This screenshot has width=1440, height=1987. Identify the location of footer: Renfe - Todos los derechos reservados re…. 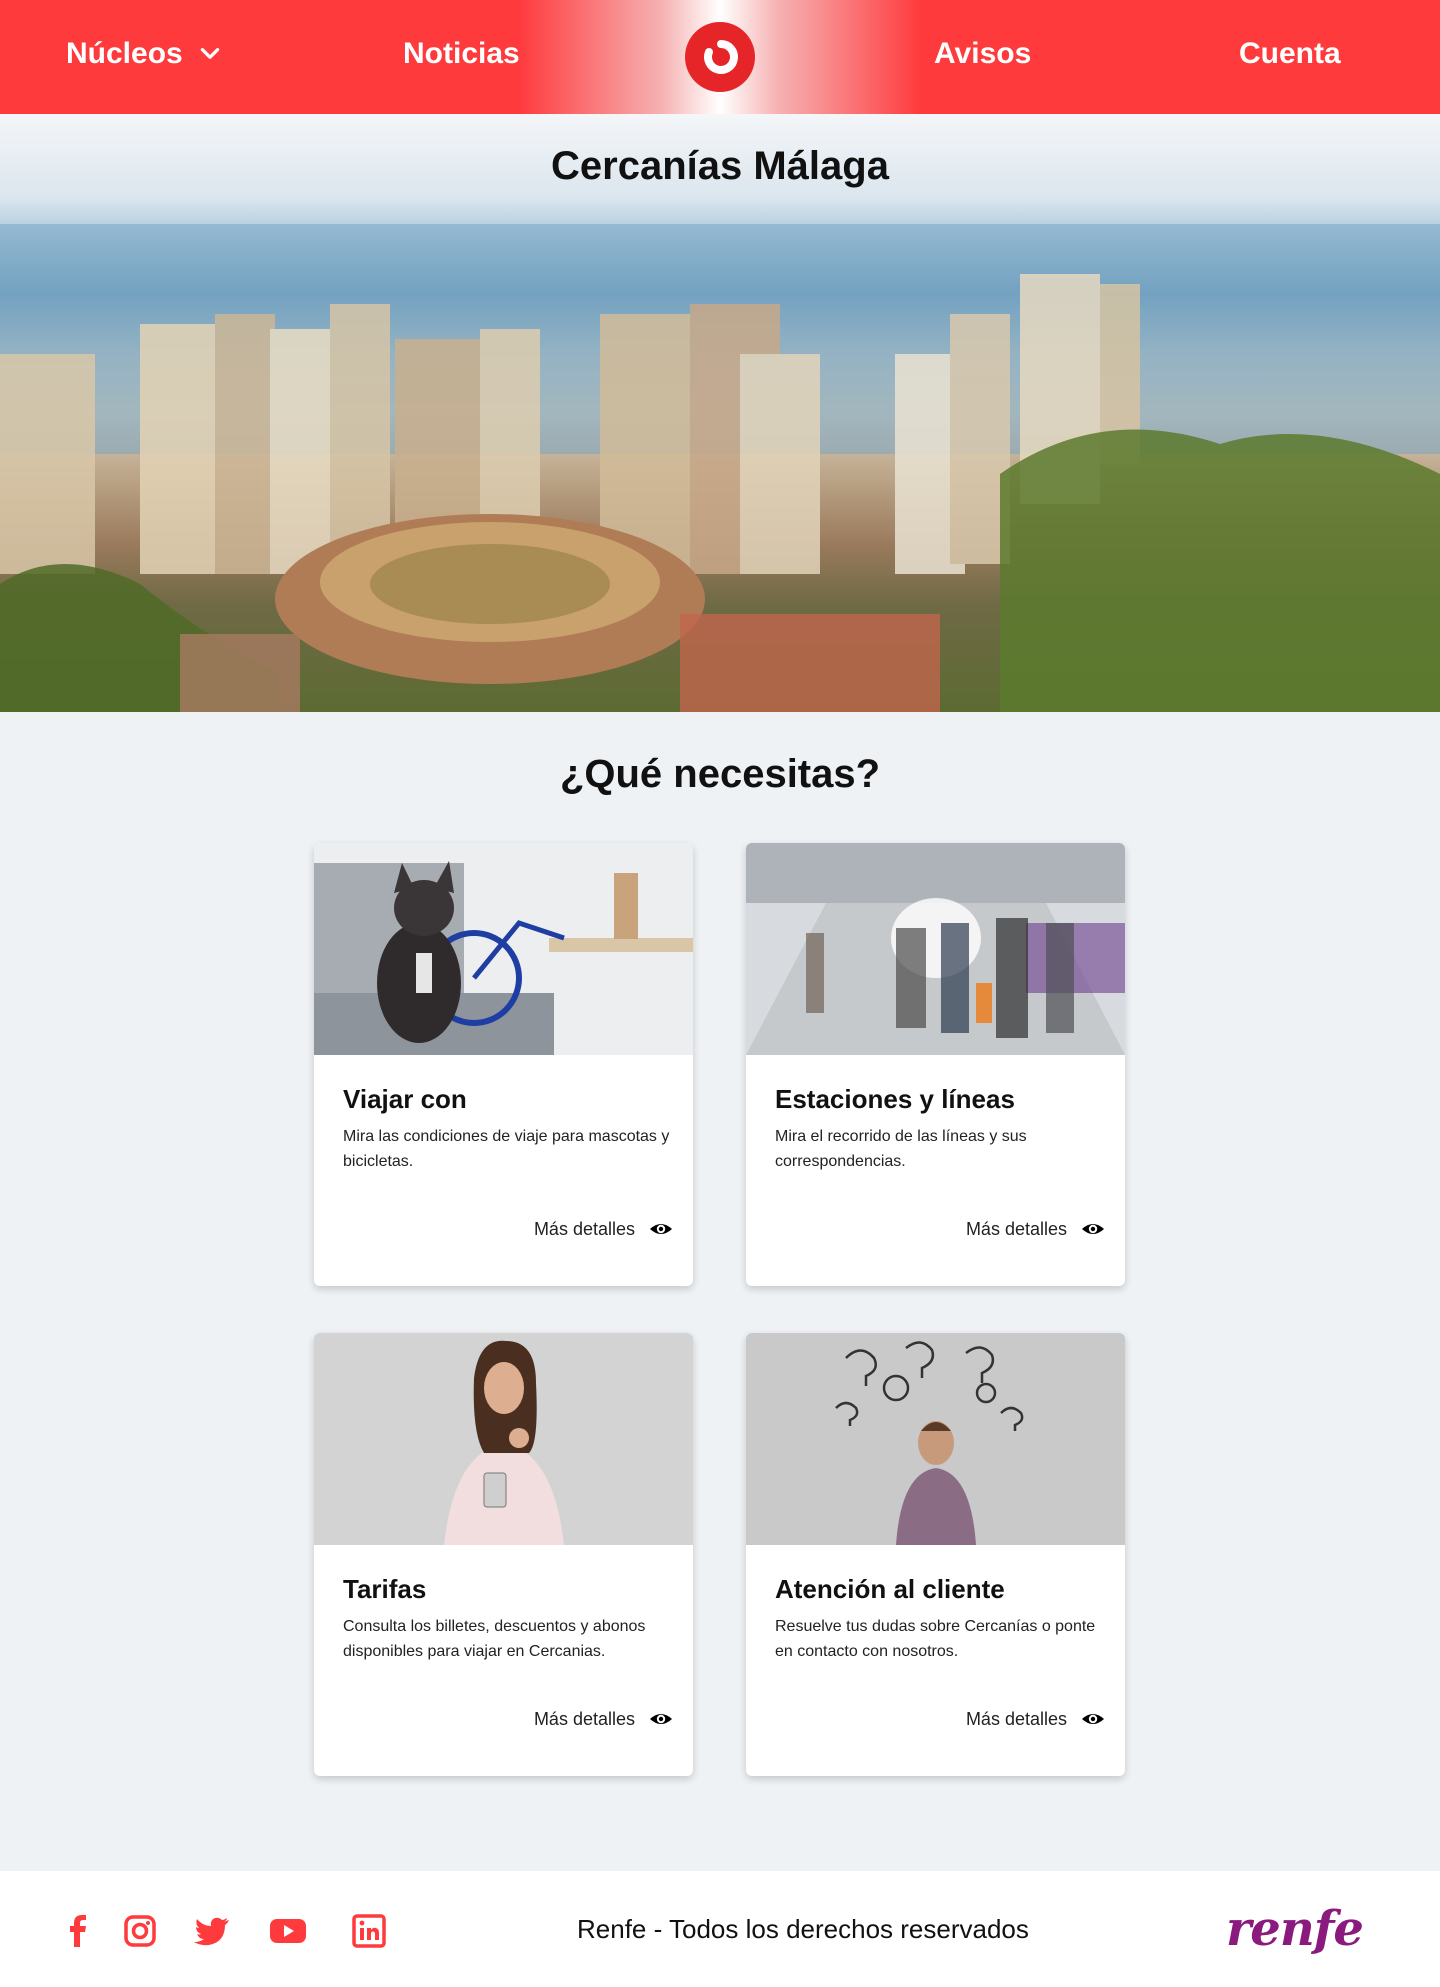
(720, 1929).